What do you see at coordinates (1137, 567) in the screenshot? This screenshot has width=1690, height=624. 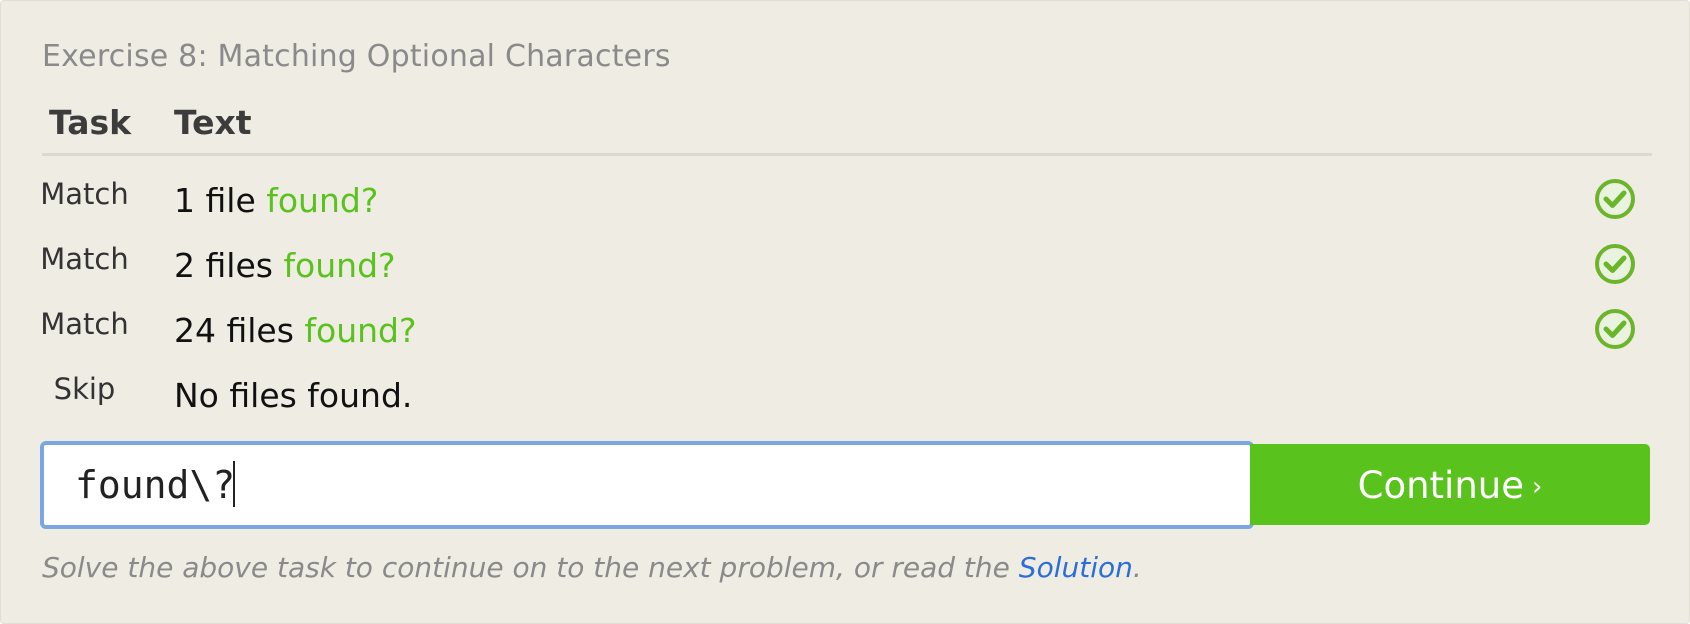 I see `hint-suffix: .` at bounding box center [1137, 567].